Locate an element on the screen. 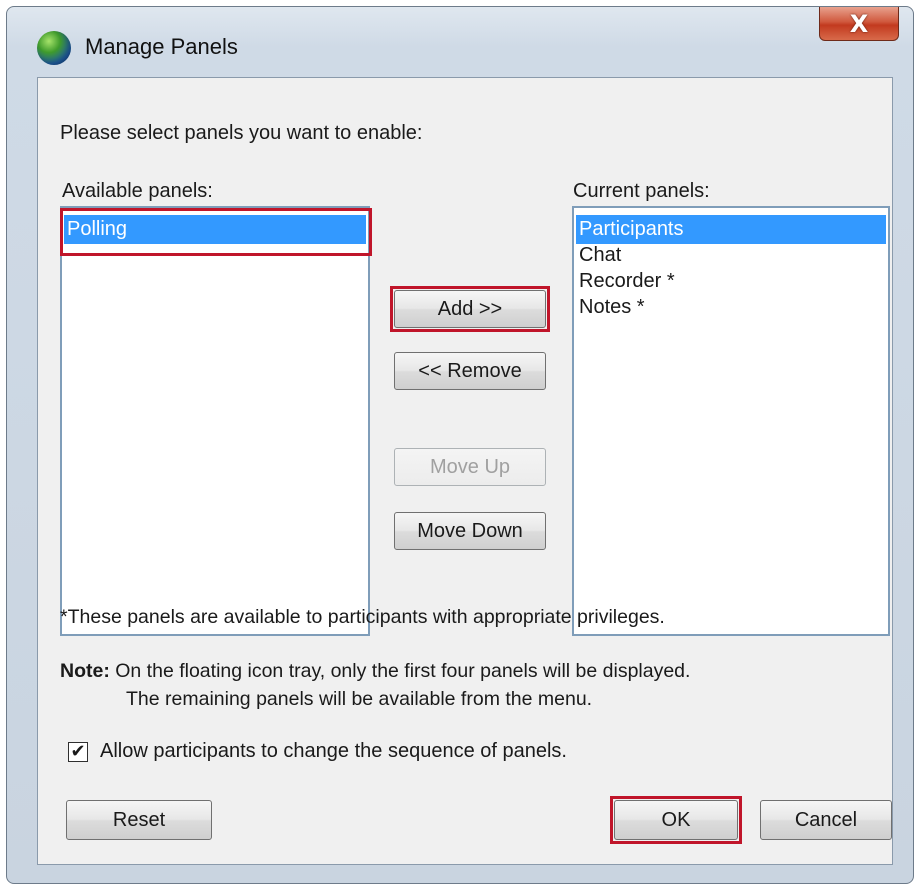 This screenshot has width=922, height=890. note-label: Note: is located at coordinates (85, 671).